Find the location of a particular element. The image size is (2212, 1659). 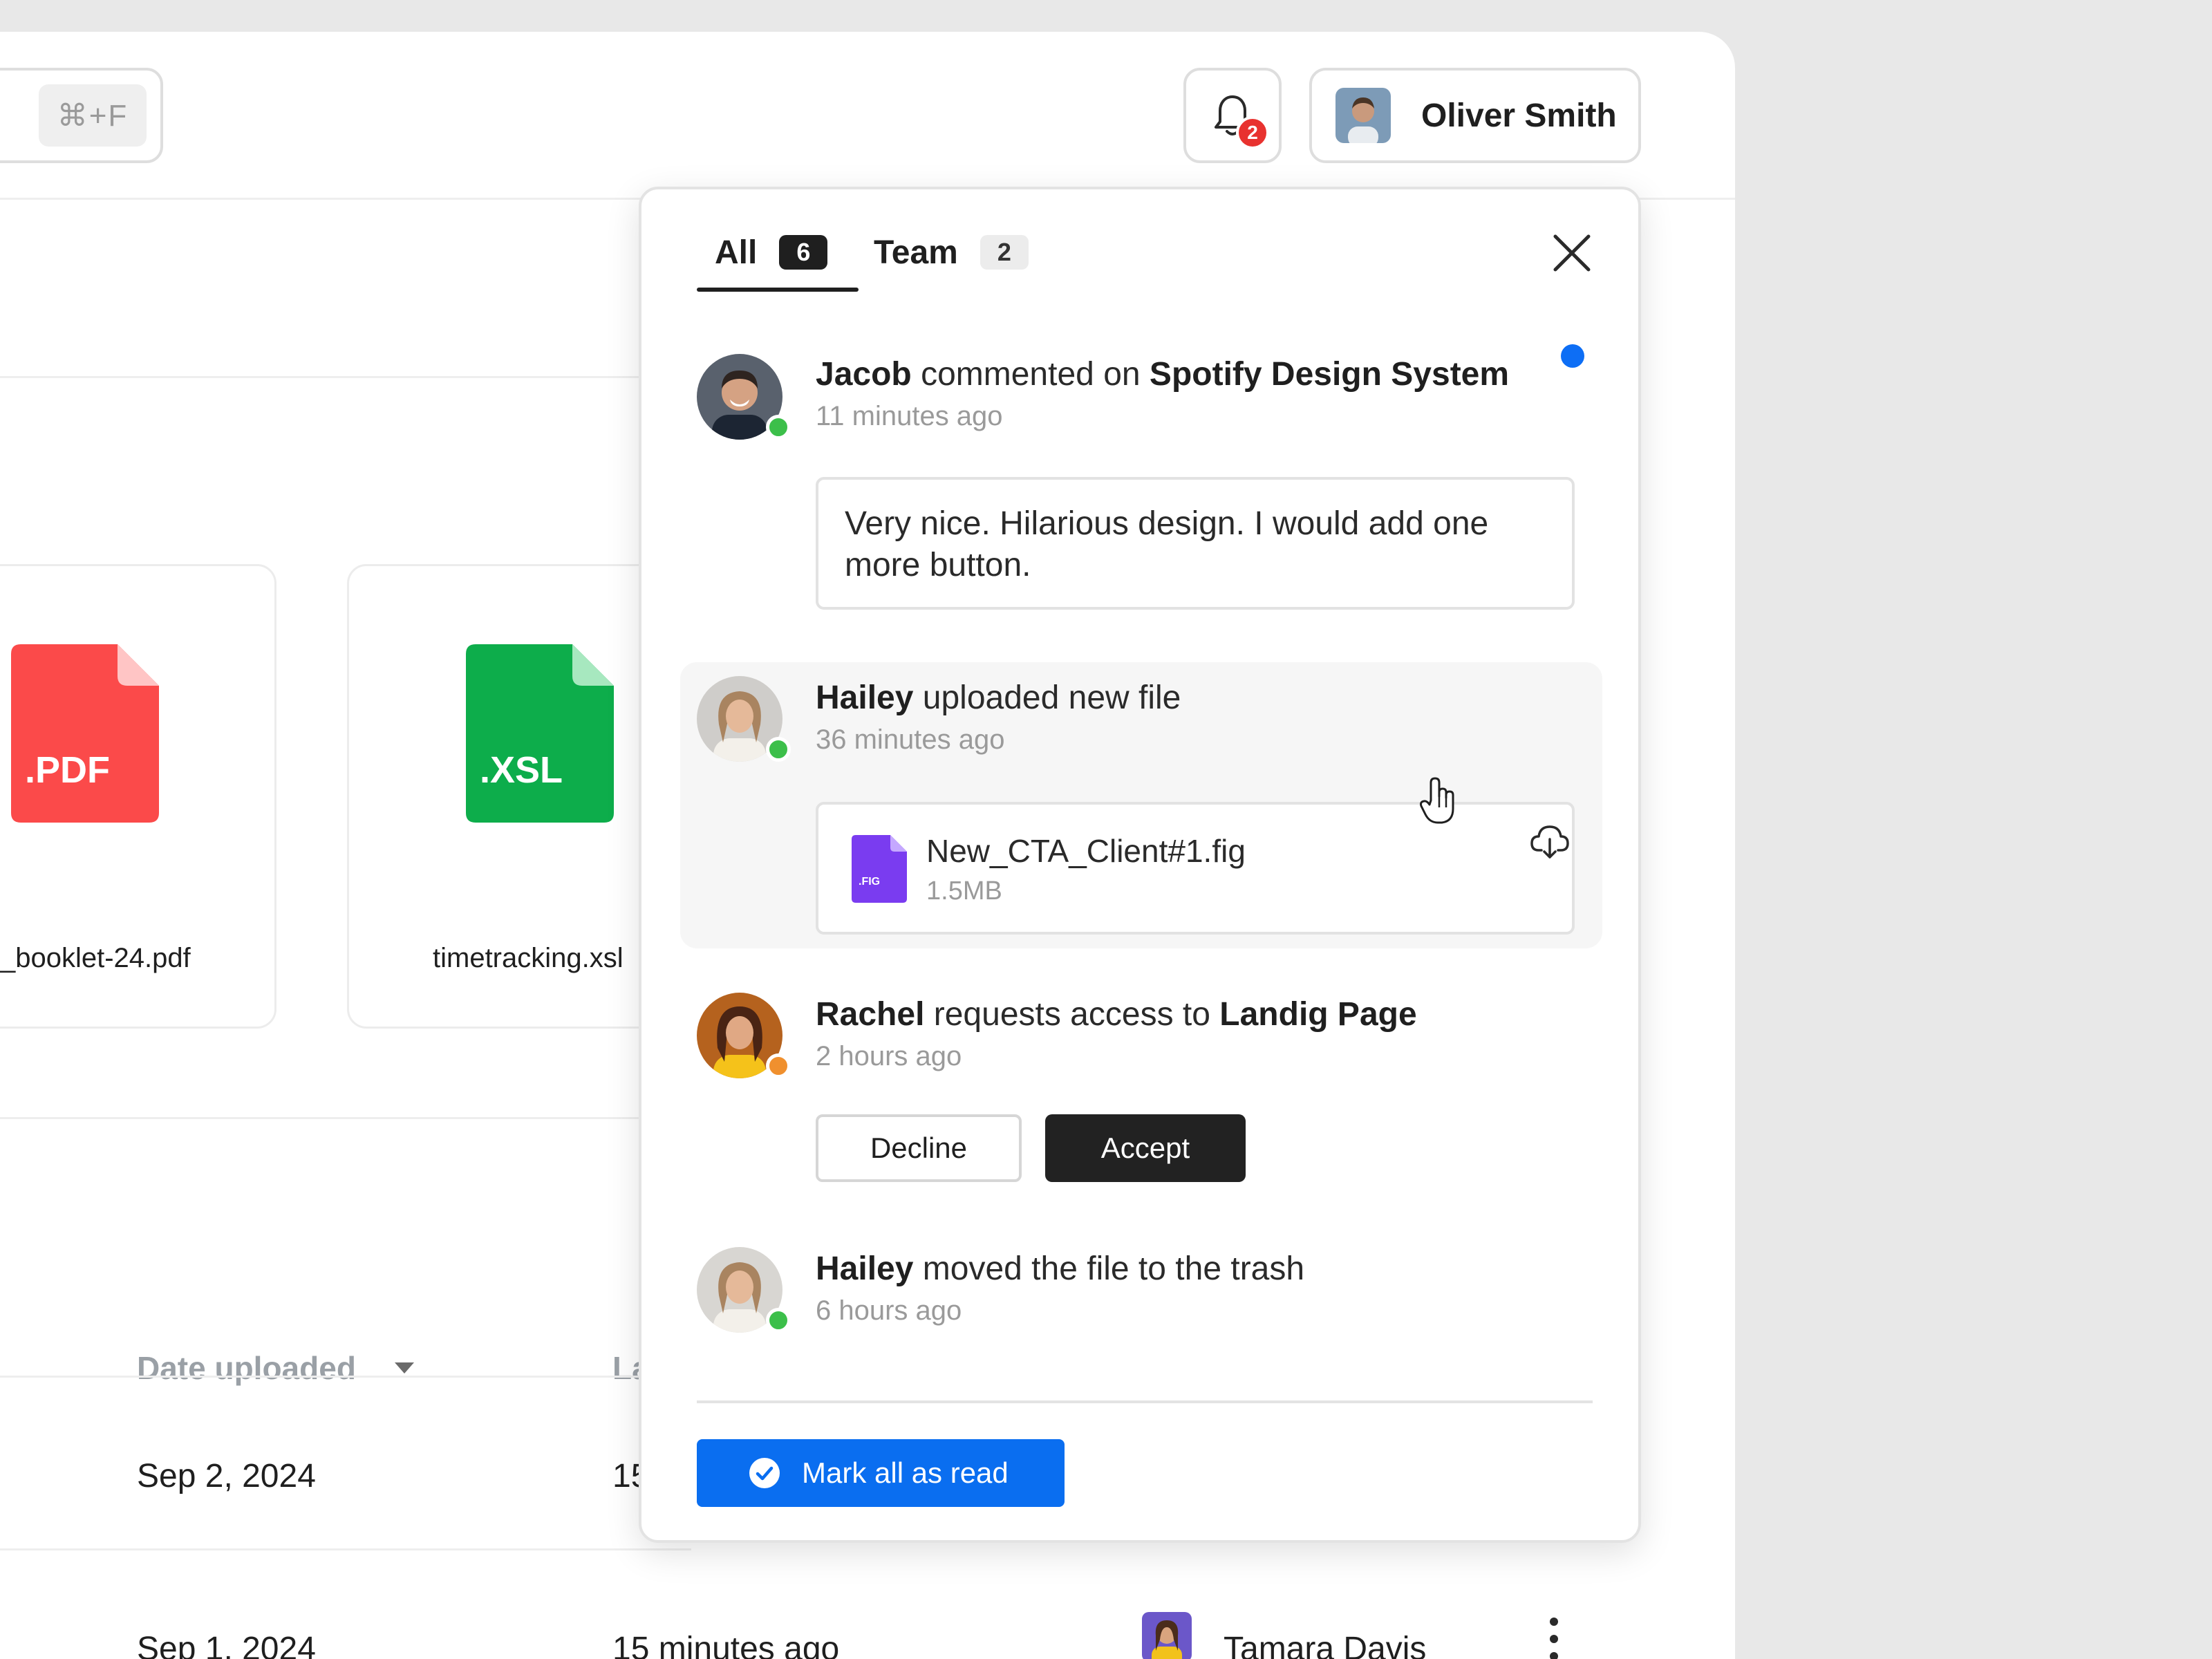

away-status-dot is located at coordinates (779, 1065).